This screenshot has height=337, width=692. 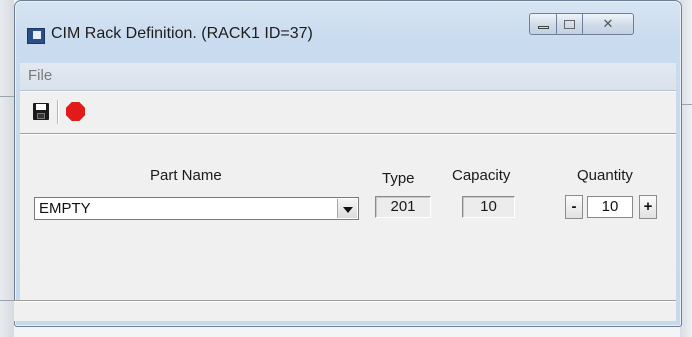 I want to click on minimize-icon, so click(x=543, y=27).